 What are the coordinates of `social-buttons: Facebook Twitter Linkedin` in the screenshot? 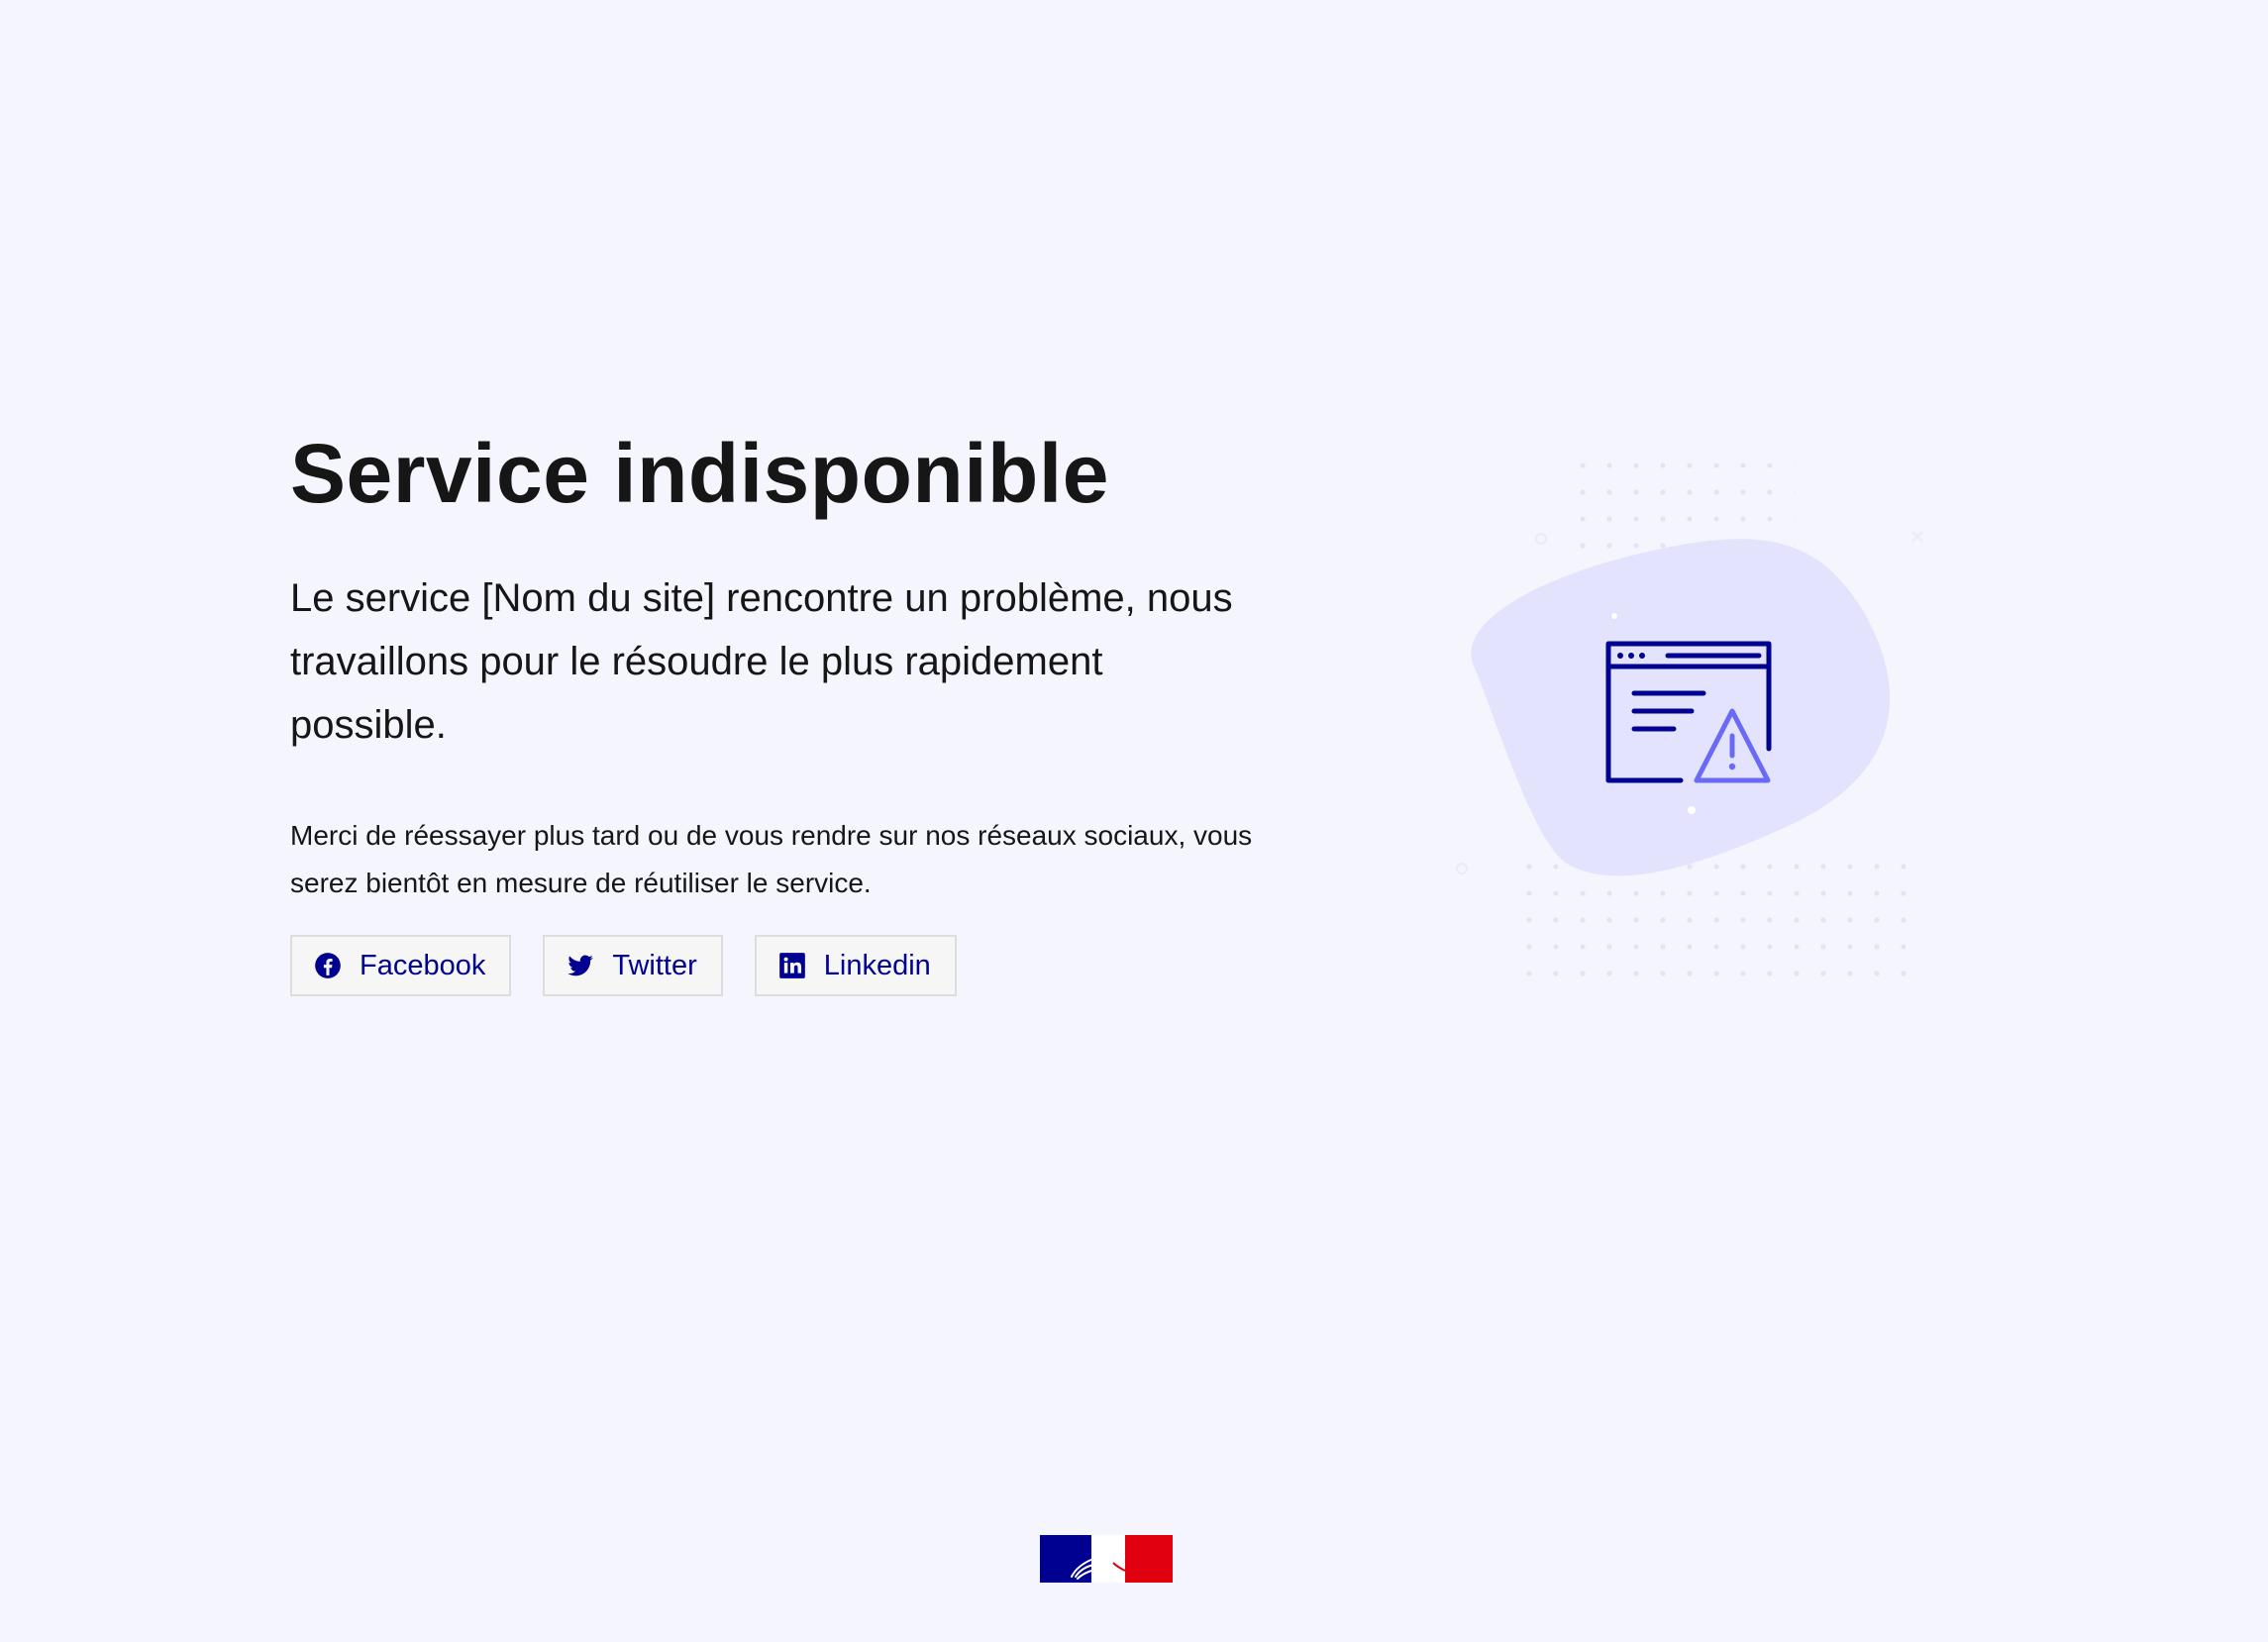 It's located at (785, 965).